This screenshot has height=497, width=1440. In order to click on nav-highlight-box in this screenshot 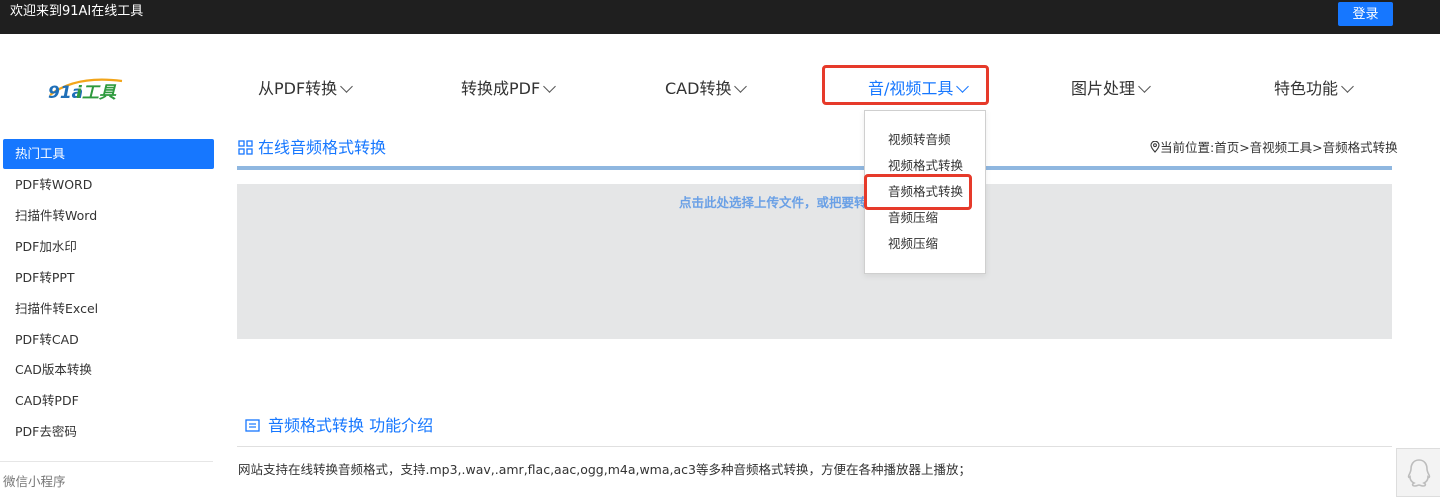, I will do `click(905, 85)`.